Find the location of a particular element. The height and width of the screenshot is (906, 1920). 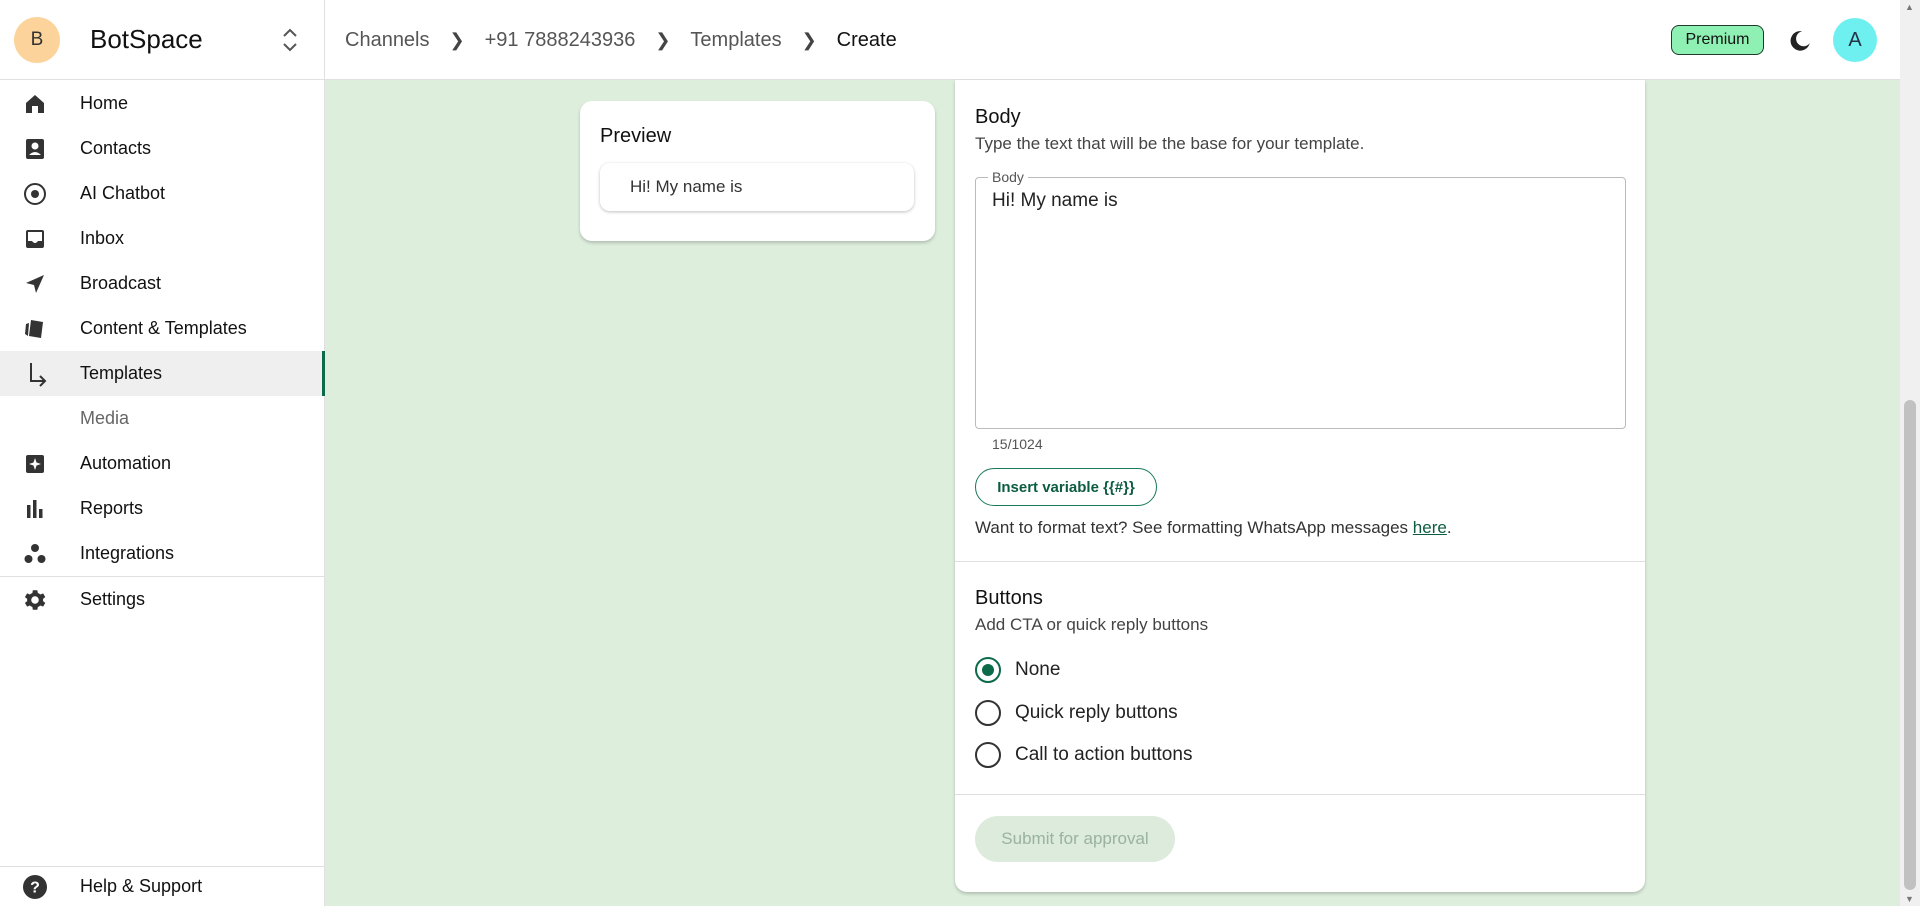

sidebar-item-label: Contacts is located at coordinates (116, 148).